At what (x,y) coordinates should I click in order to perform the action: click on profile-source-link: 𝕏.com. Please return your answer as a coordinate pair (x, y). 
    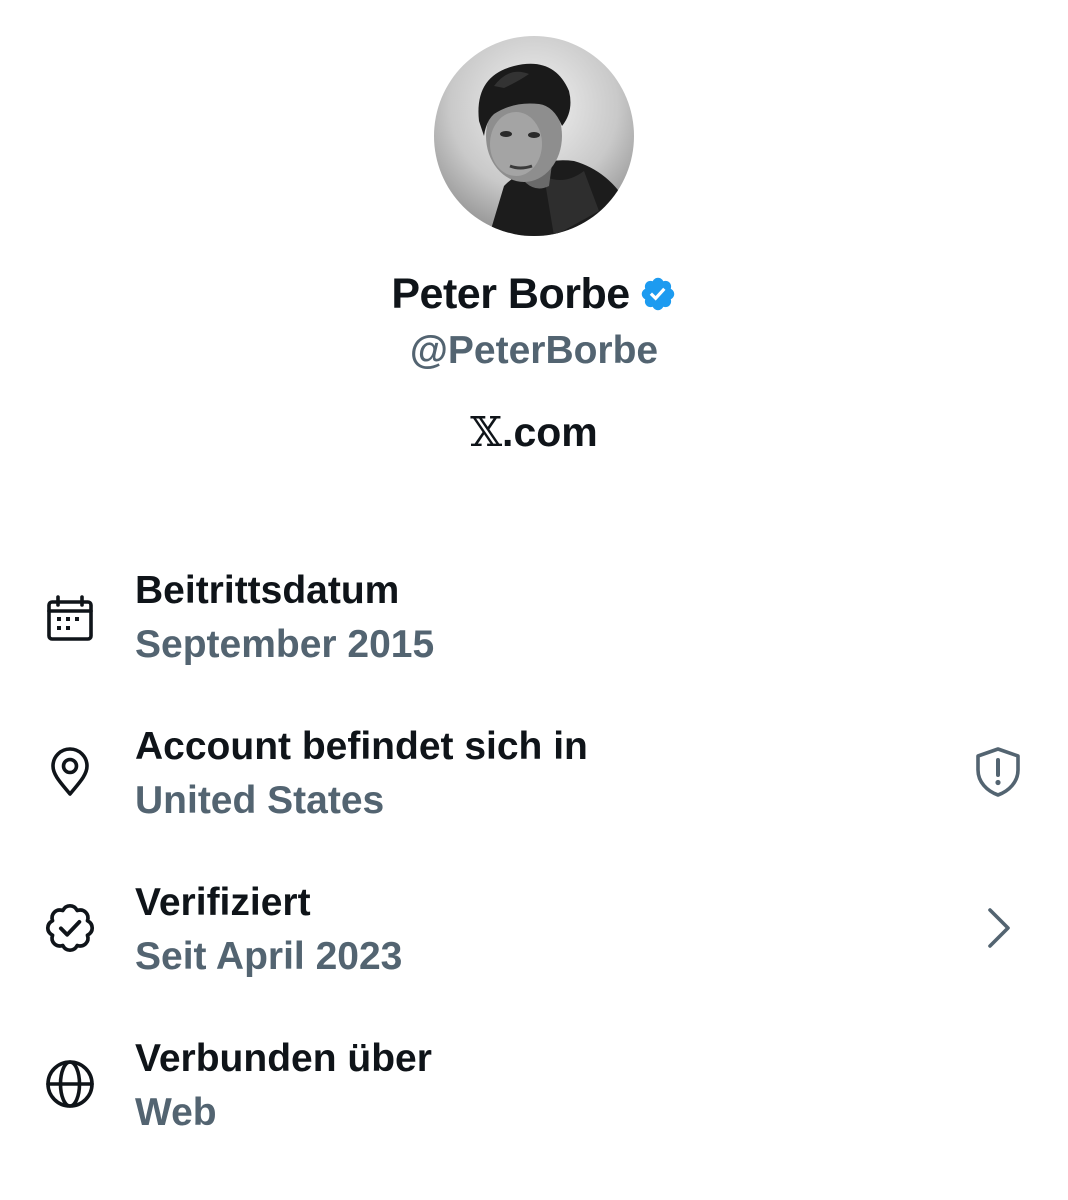
    Looking at the image, I should click on (534, 432).